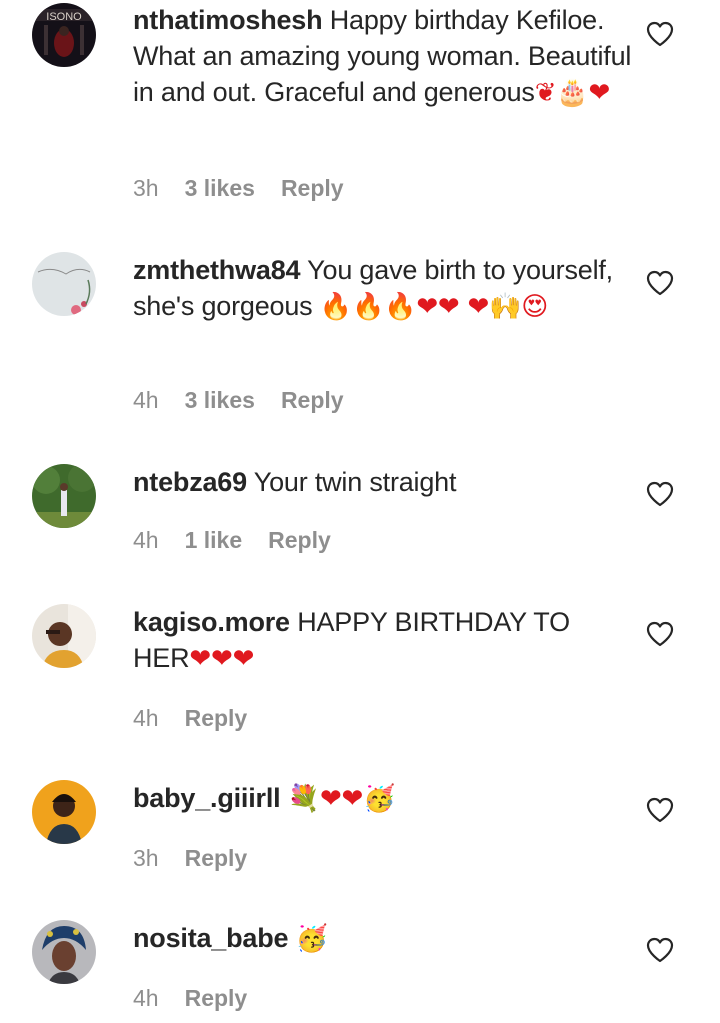  Describe the element at coordinates (211, 938) in the screenshot. I see `comment-username: nosita_babe` at that location.